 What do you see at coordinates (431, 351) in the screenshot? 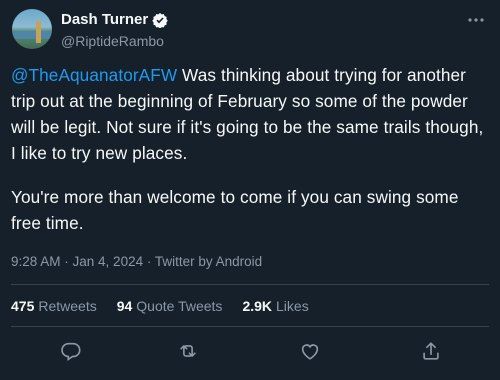
I see `share-icon` at bounding box center [431, 351].